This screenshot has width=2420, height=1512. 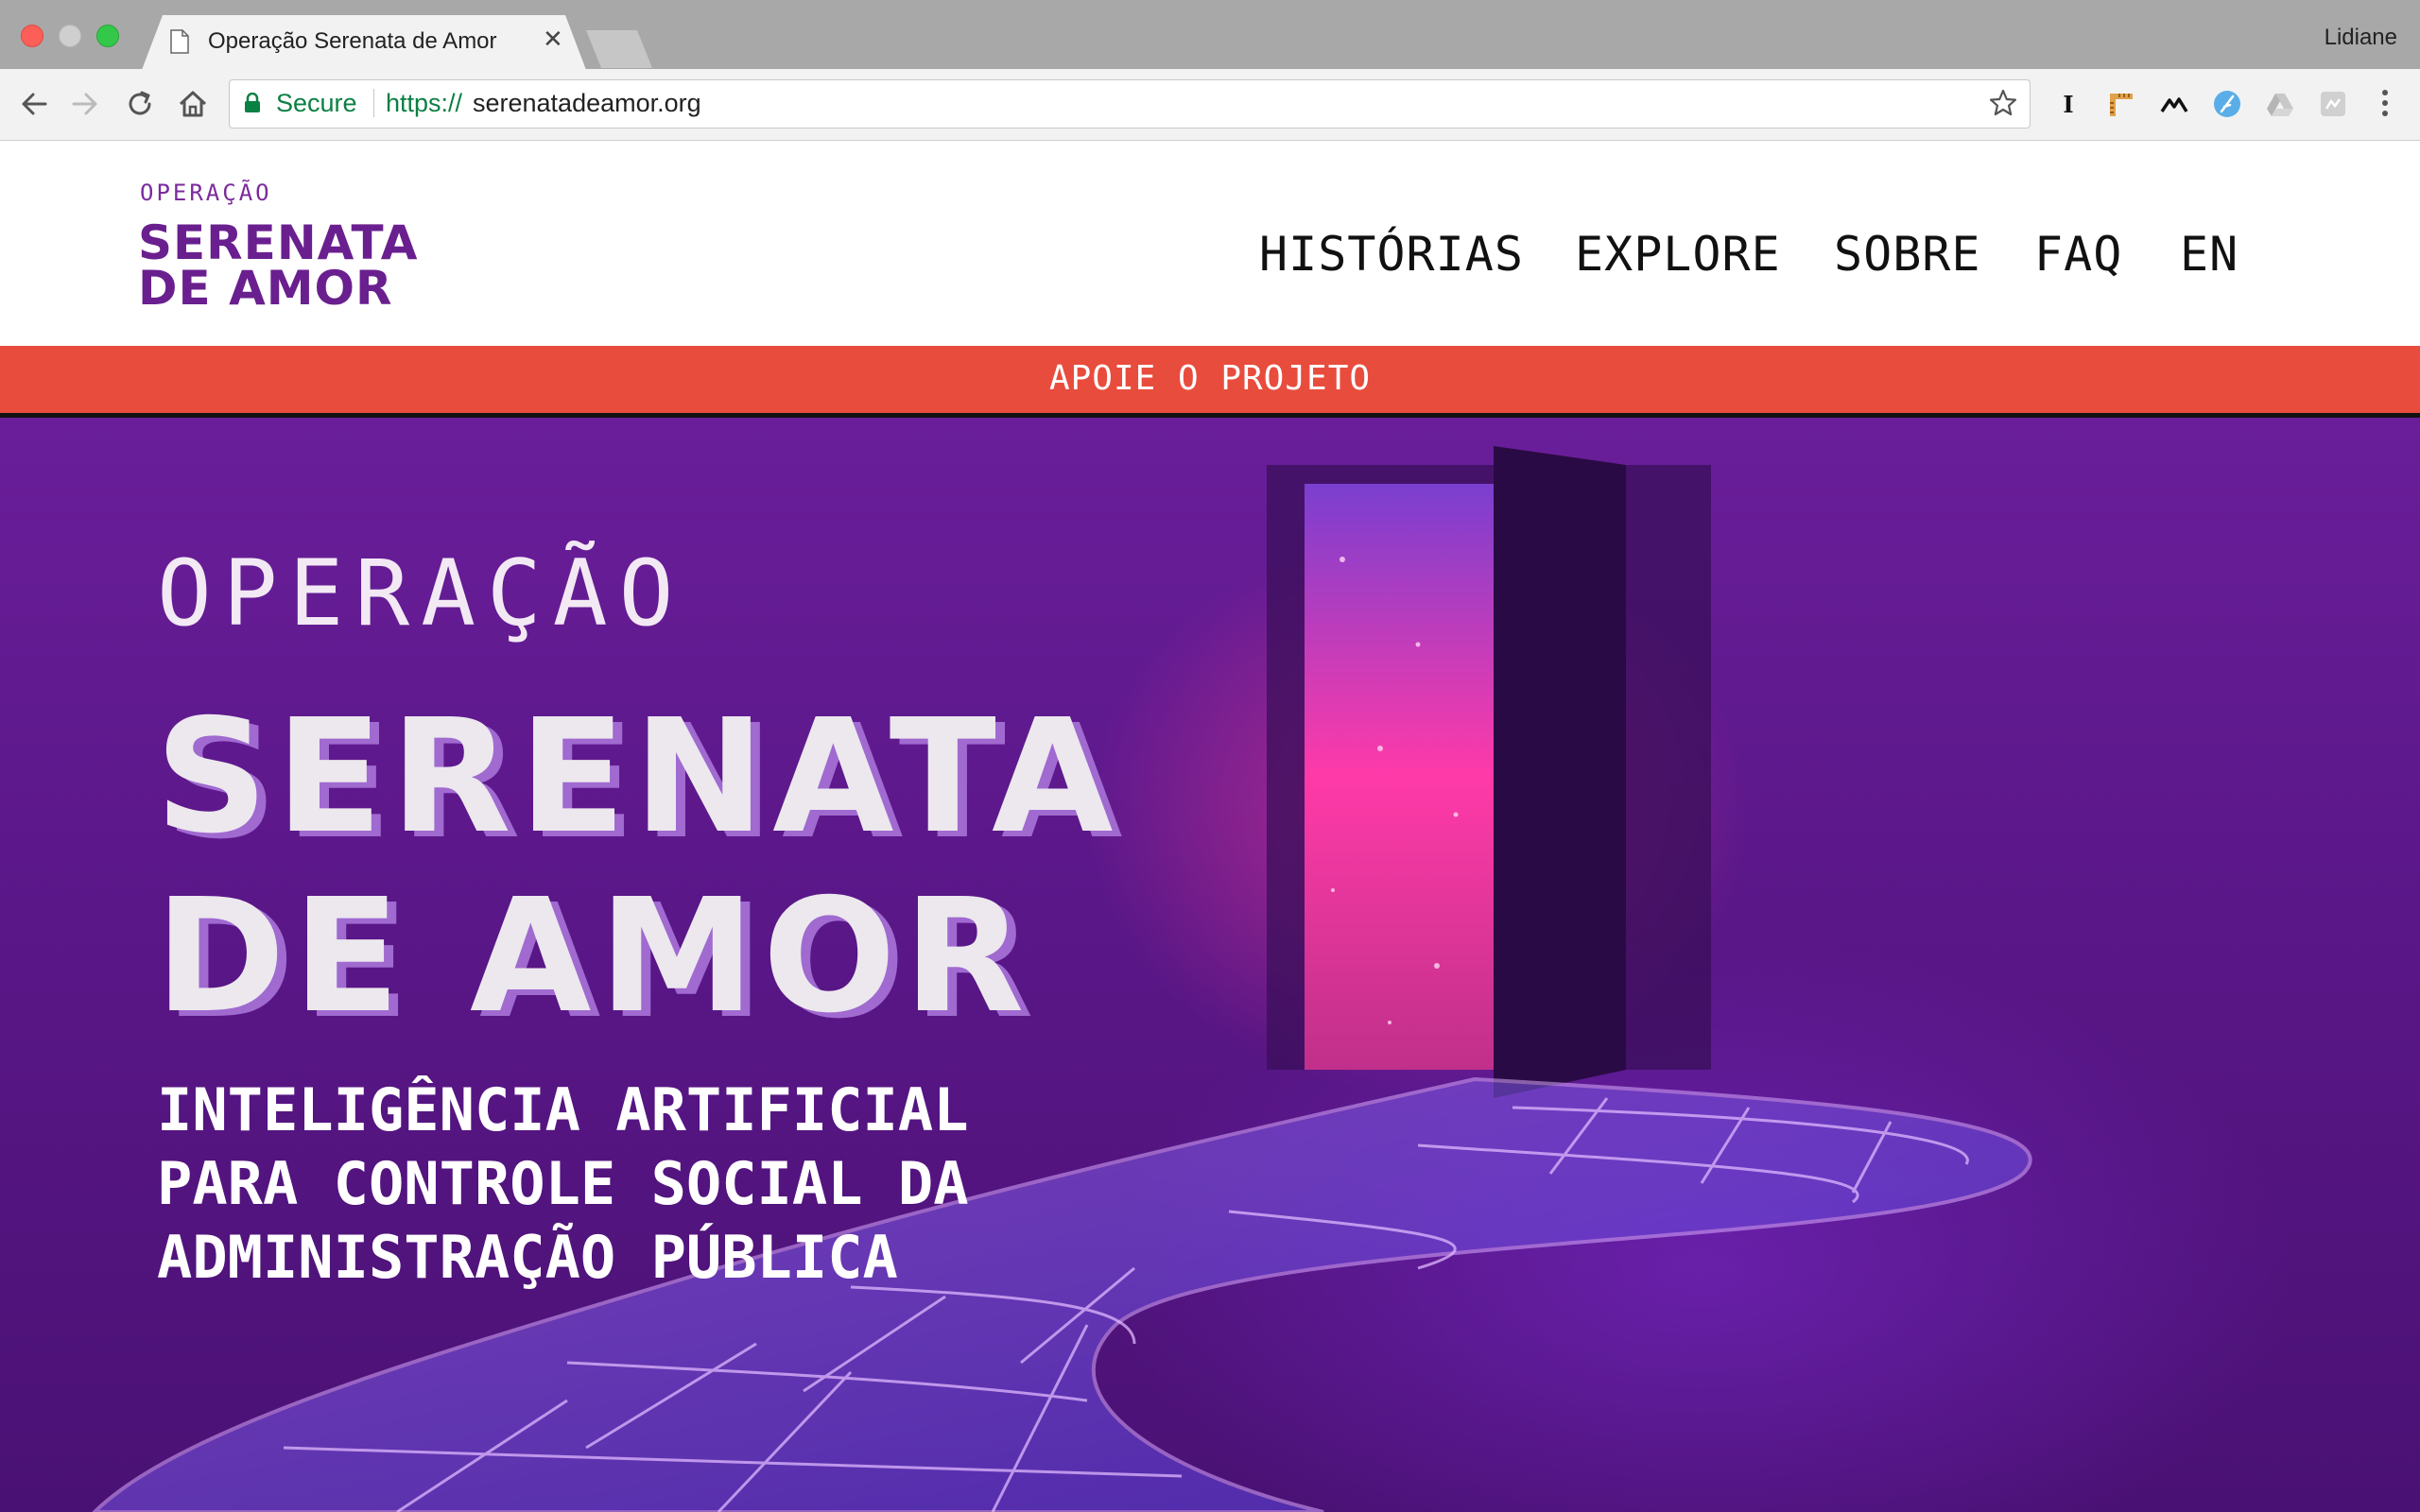 I want to click on instapaper-extension-icon: I, so click(x=2068, y=104).